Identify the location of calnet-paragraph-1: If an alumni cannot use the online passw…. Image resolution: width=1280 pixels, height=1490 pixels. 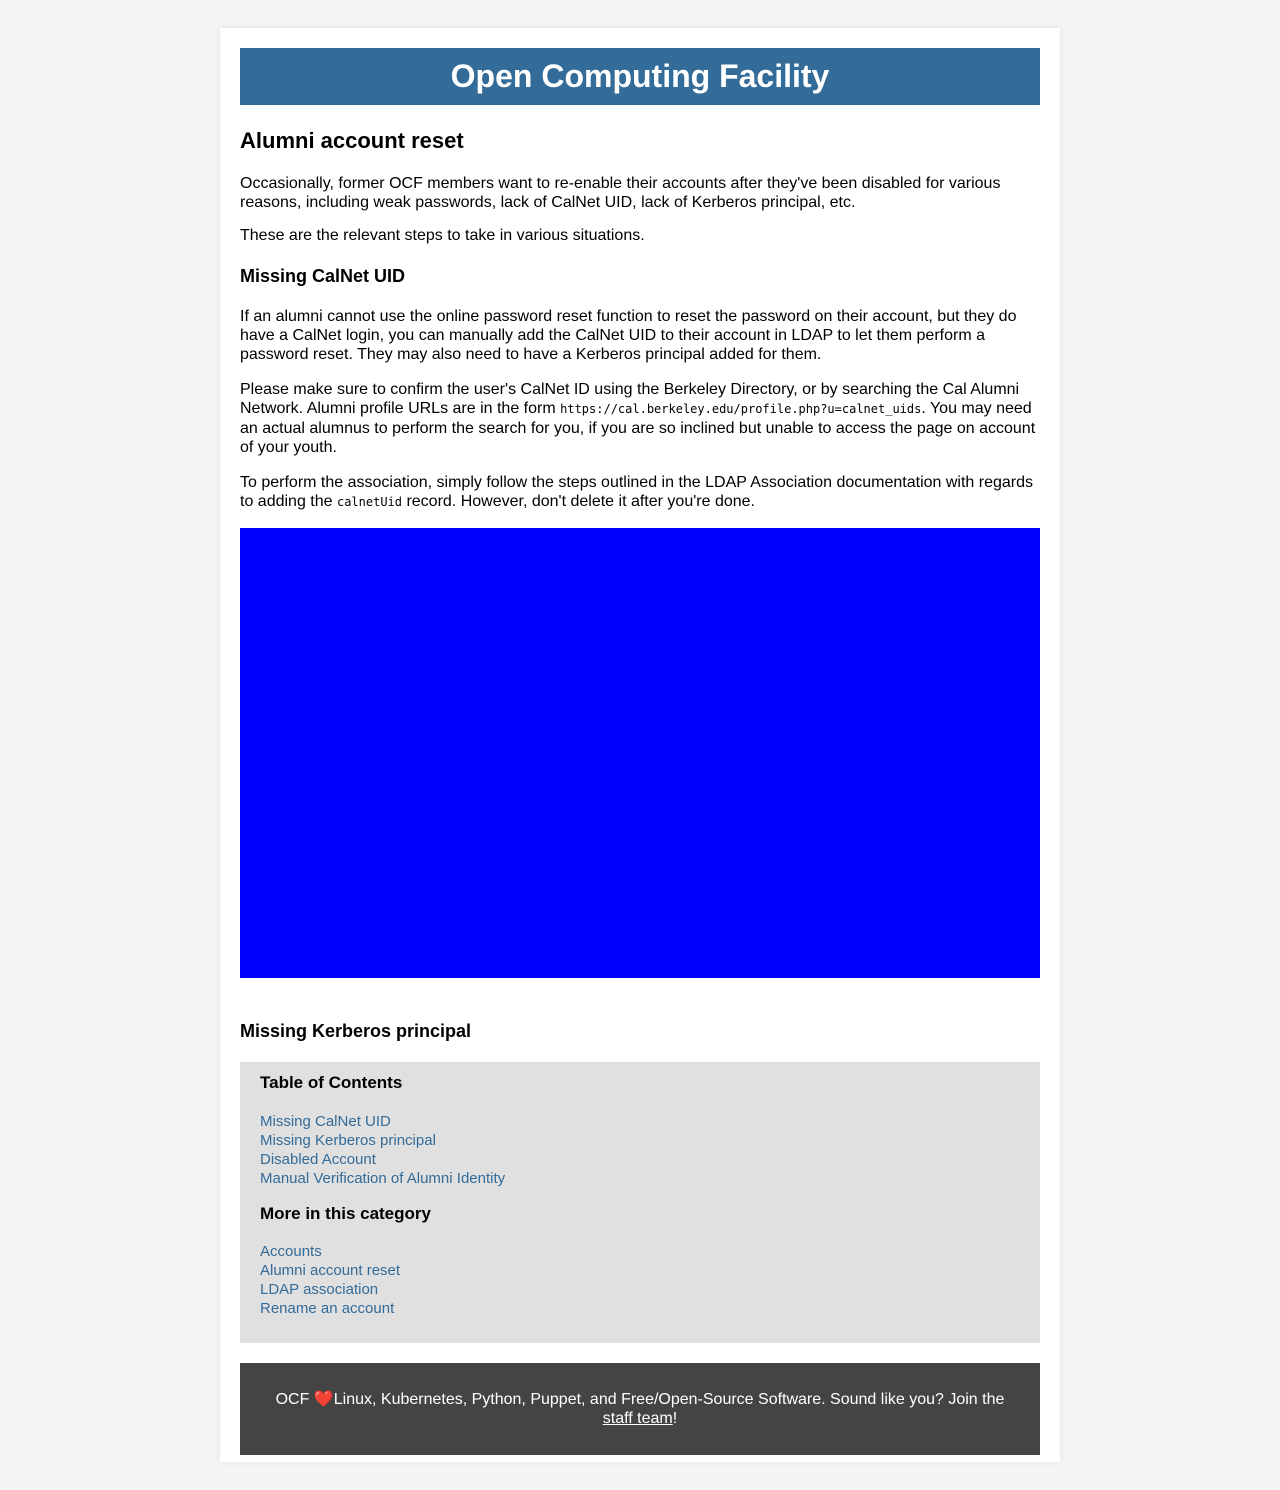
(628, 335).